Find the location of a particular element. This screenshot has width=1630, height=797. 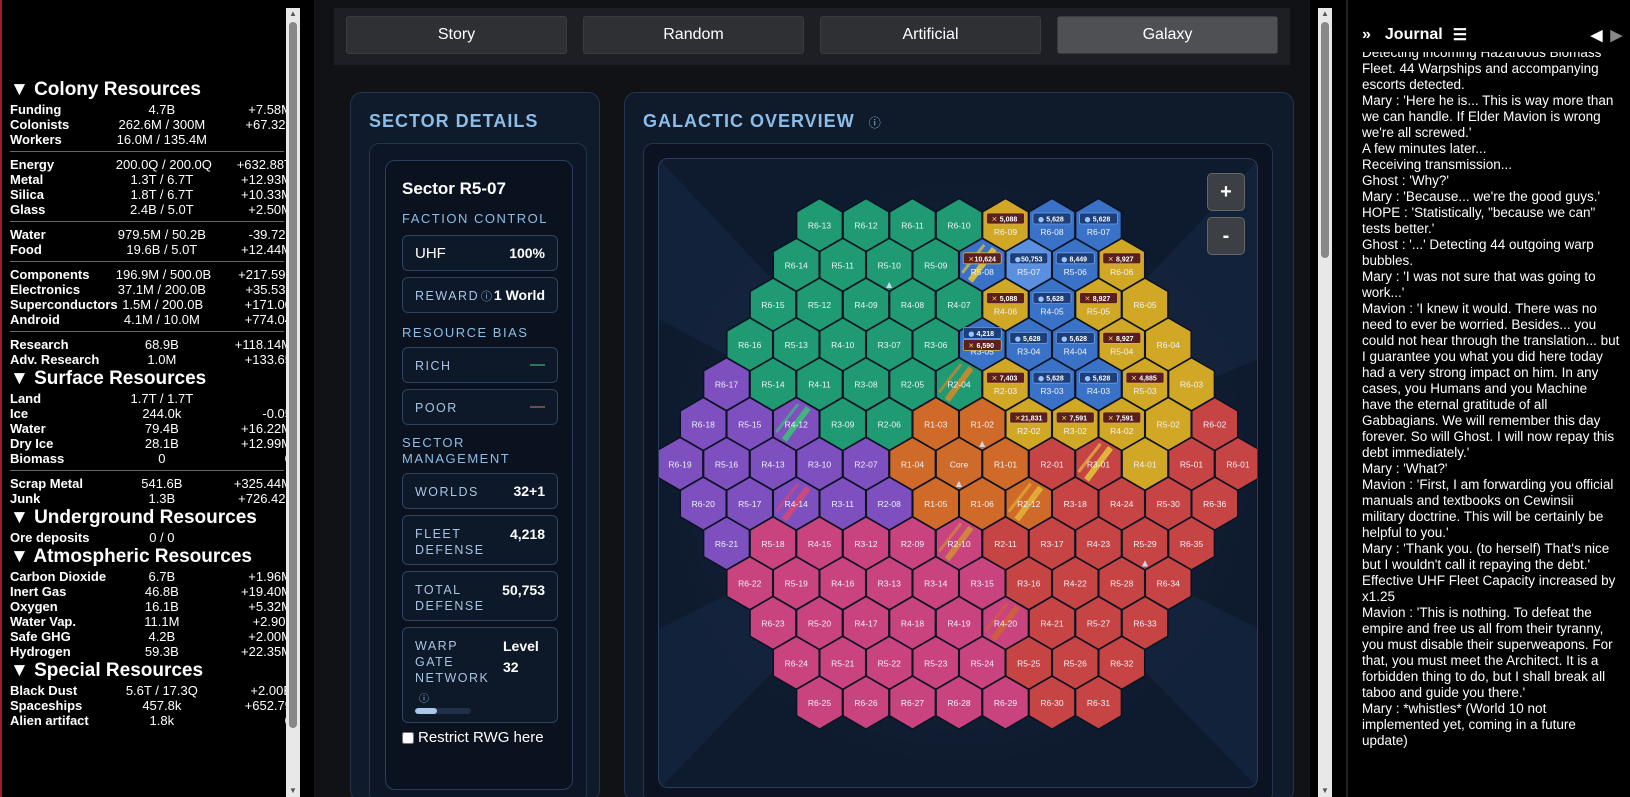

resource-row: Silica 1.8T / 6.7T +10.33M is located at coordinates (147, 194).